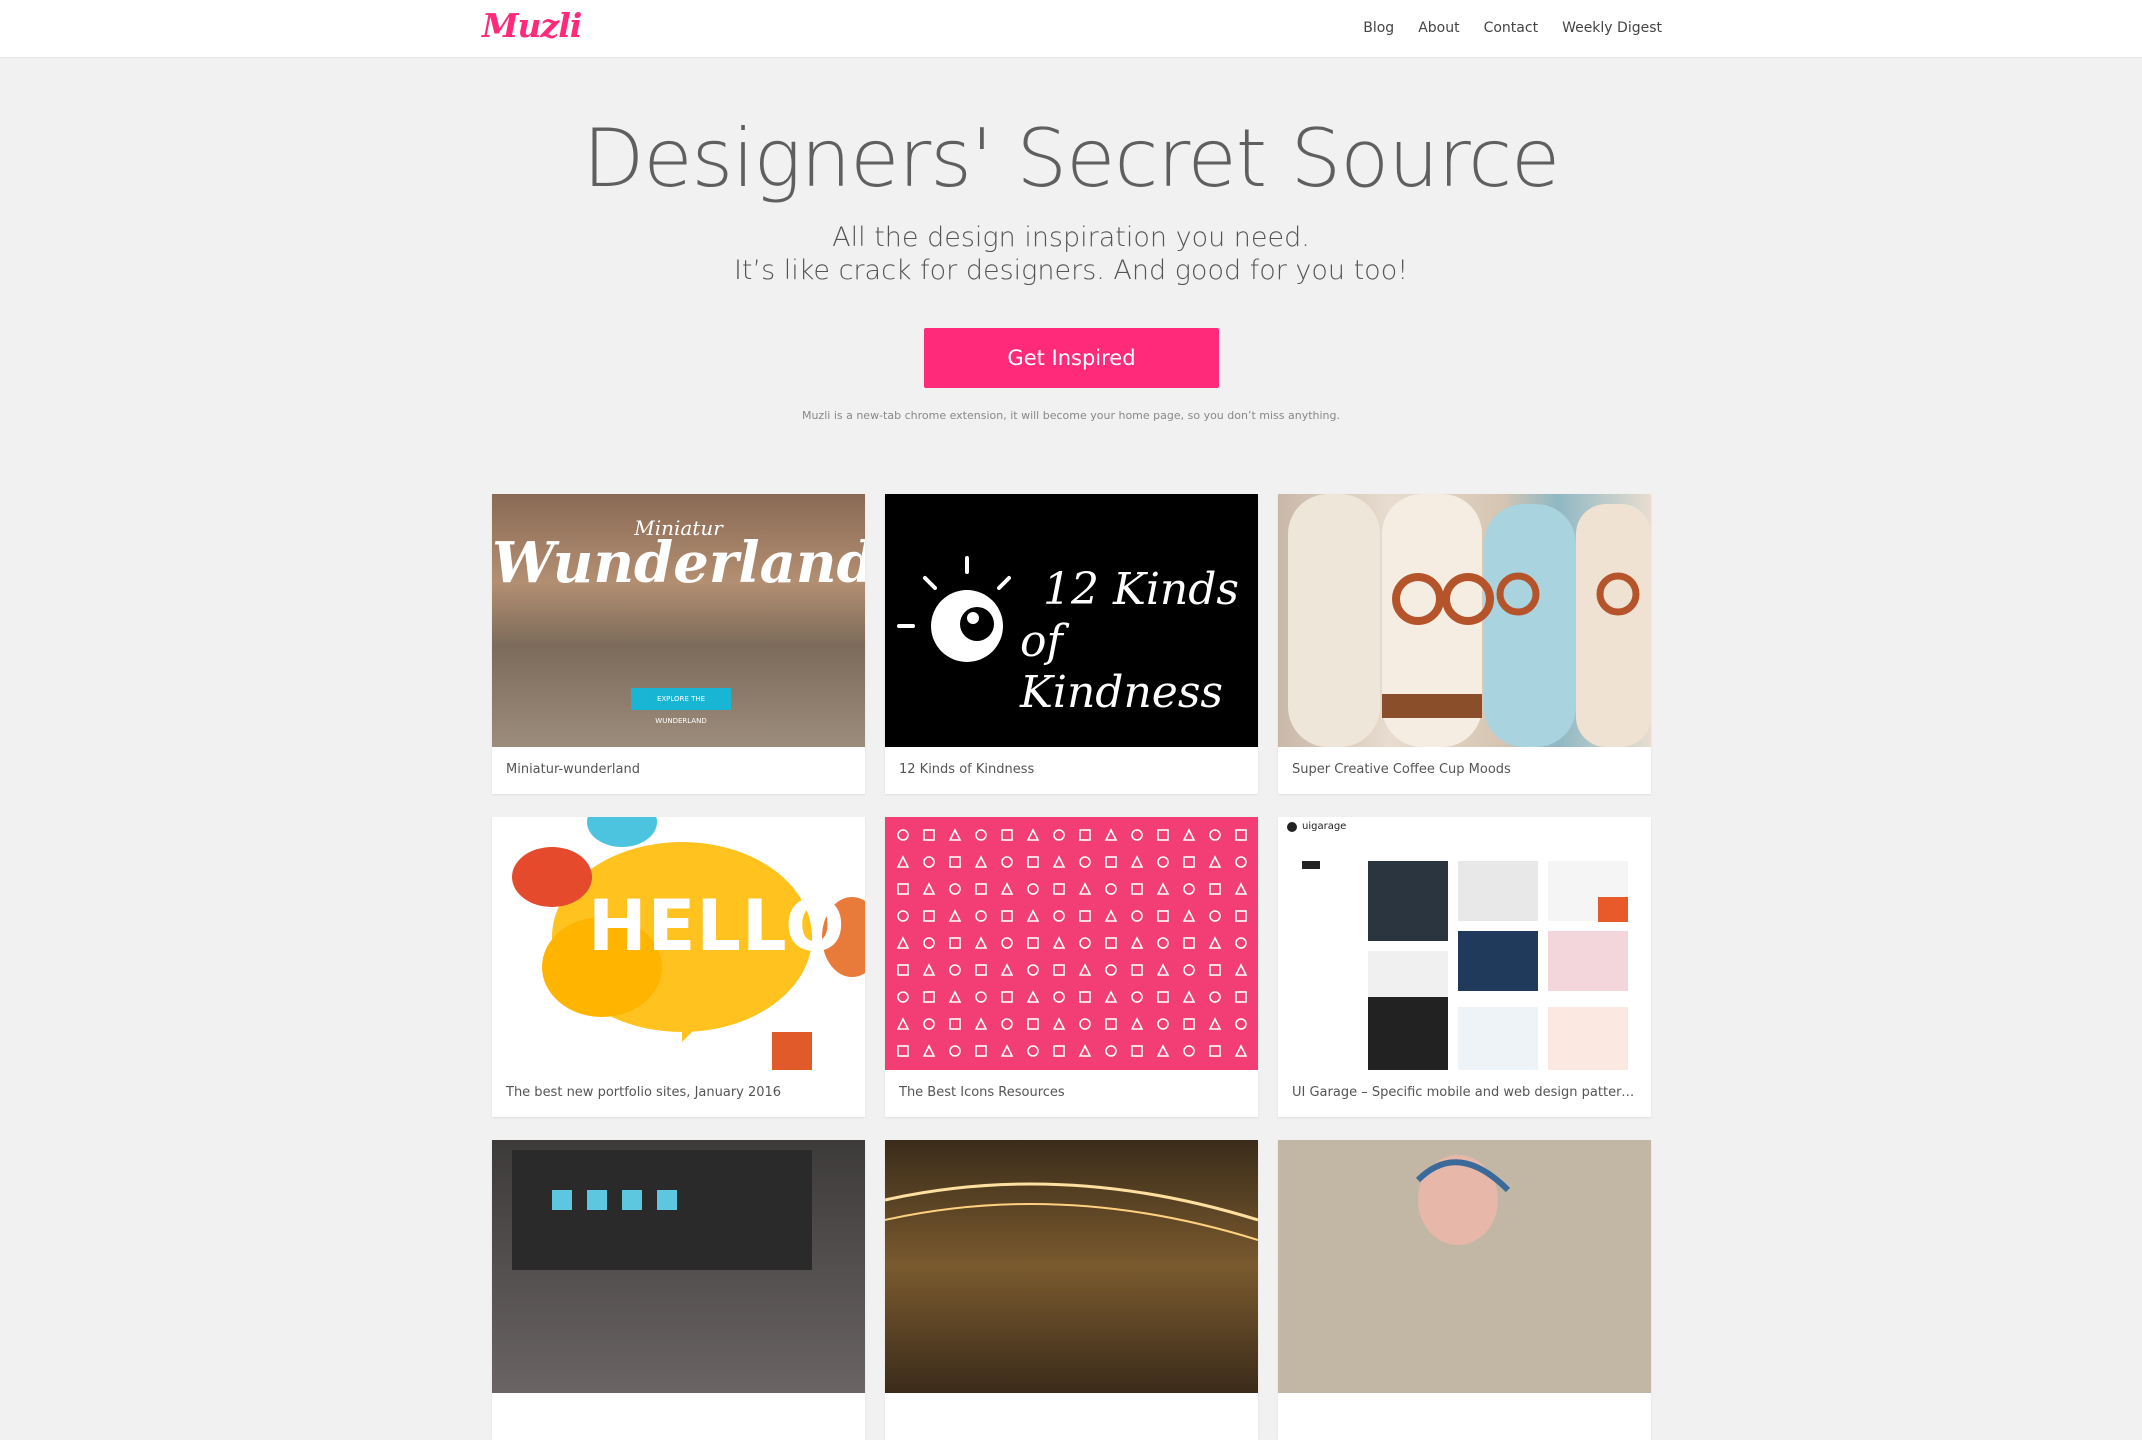 The height and width of the screenshot is (1440, 2142). Describe the element at coordinates (1071, 769) in the screenshot. I see `card-caption: 12 Kinds of Kindness` at that location.